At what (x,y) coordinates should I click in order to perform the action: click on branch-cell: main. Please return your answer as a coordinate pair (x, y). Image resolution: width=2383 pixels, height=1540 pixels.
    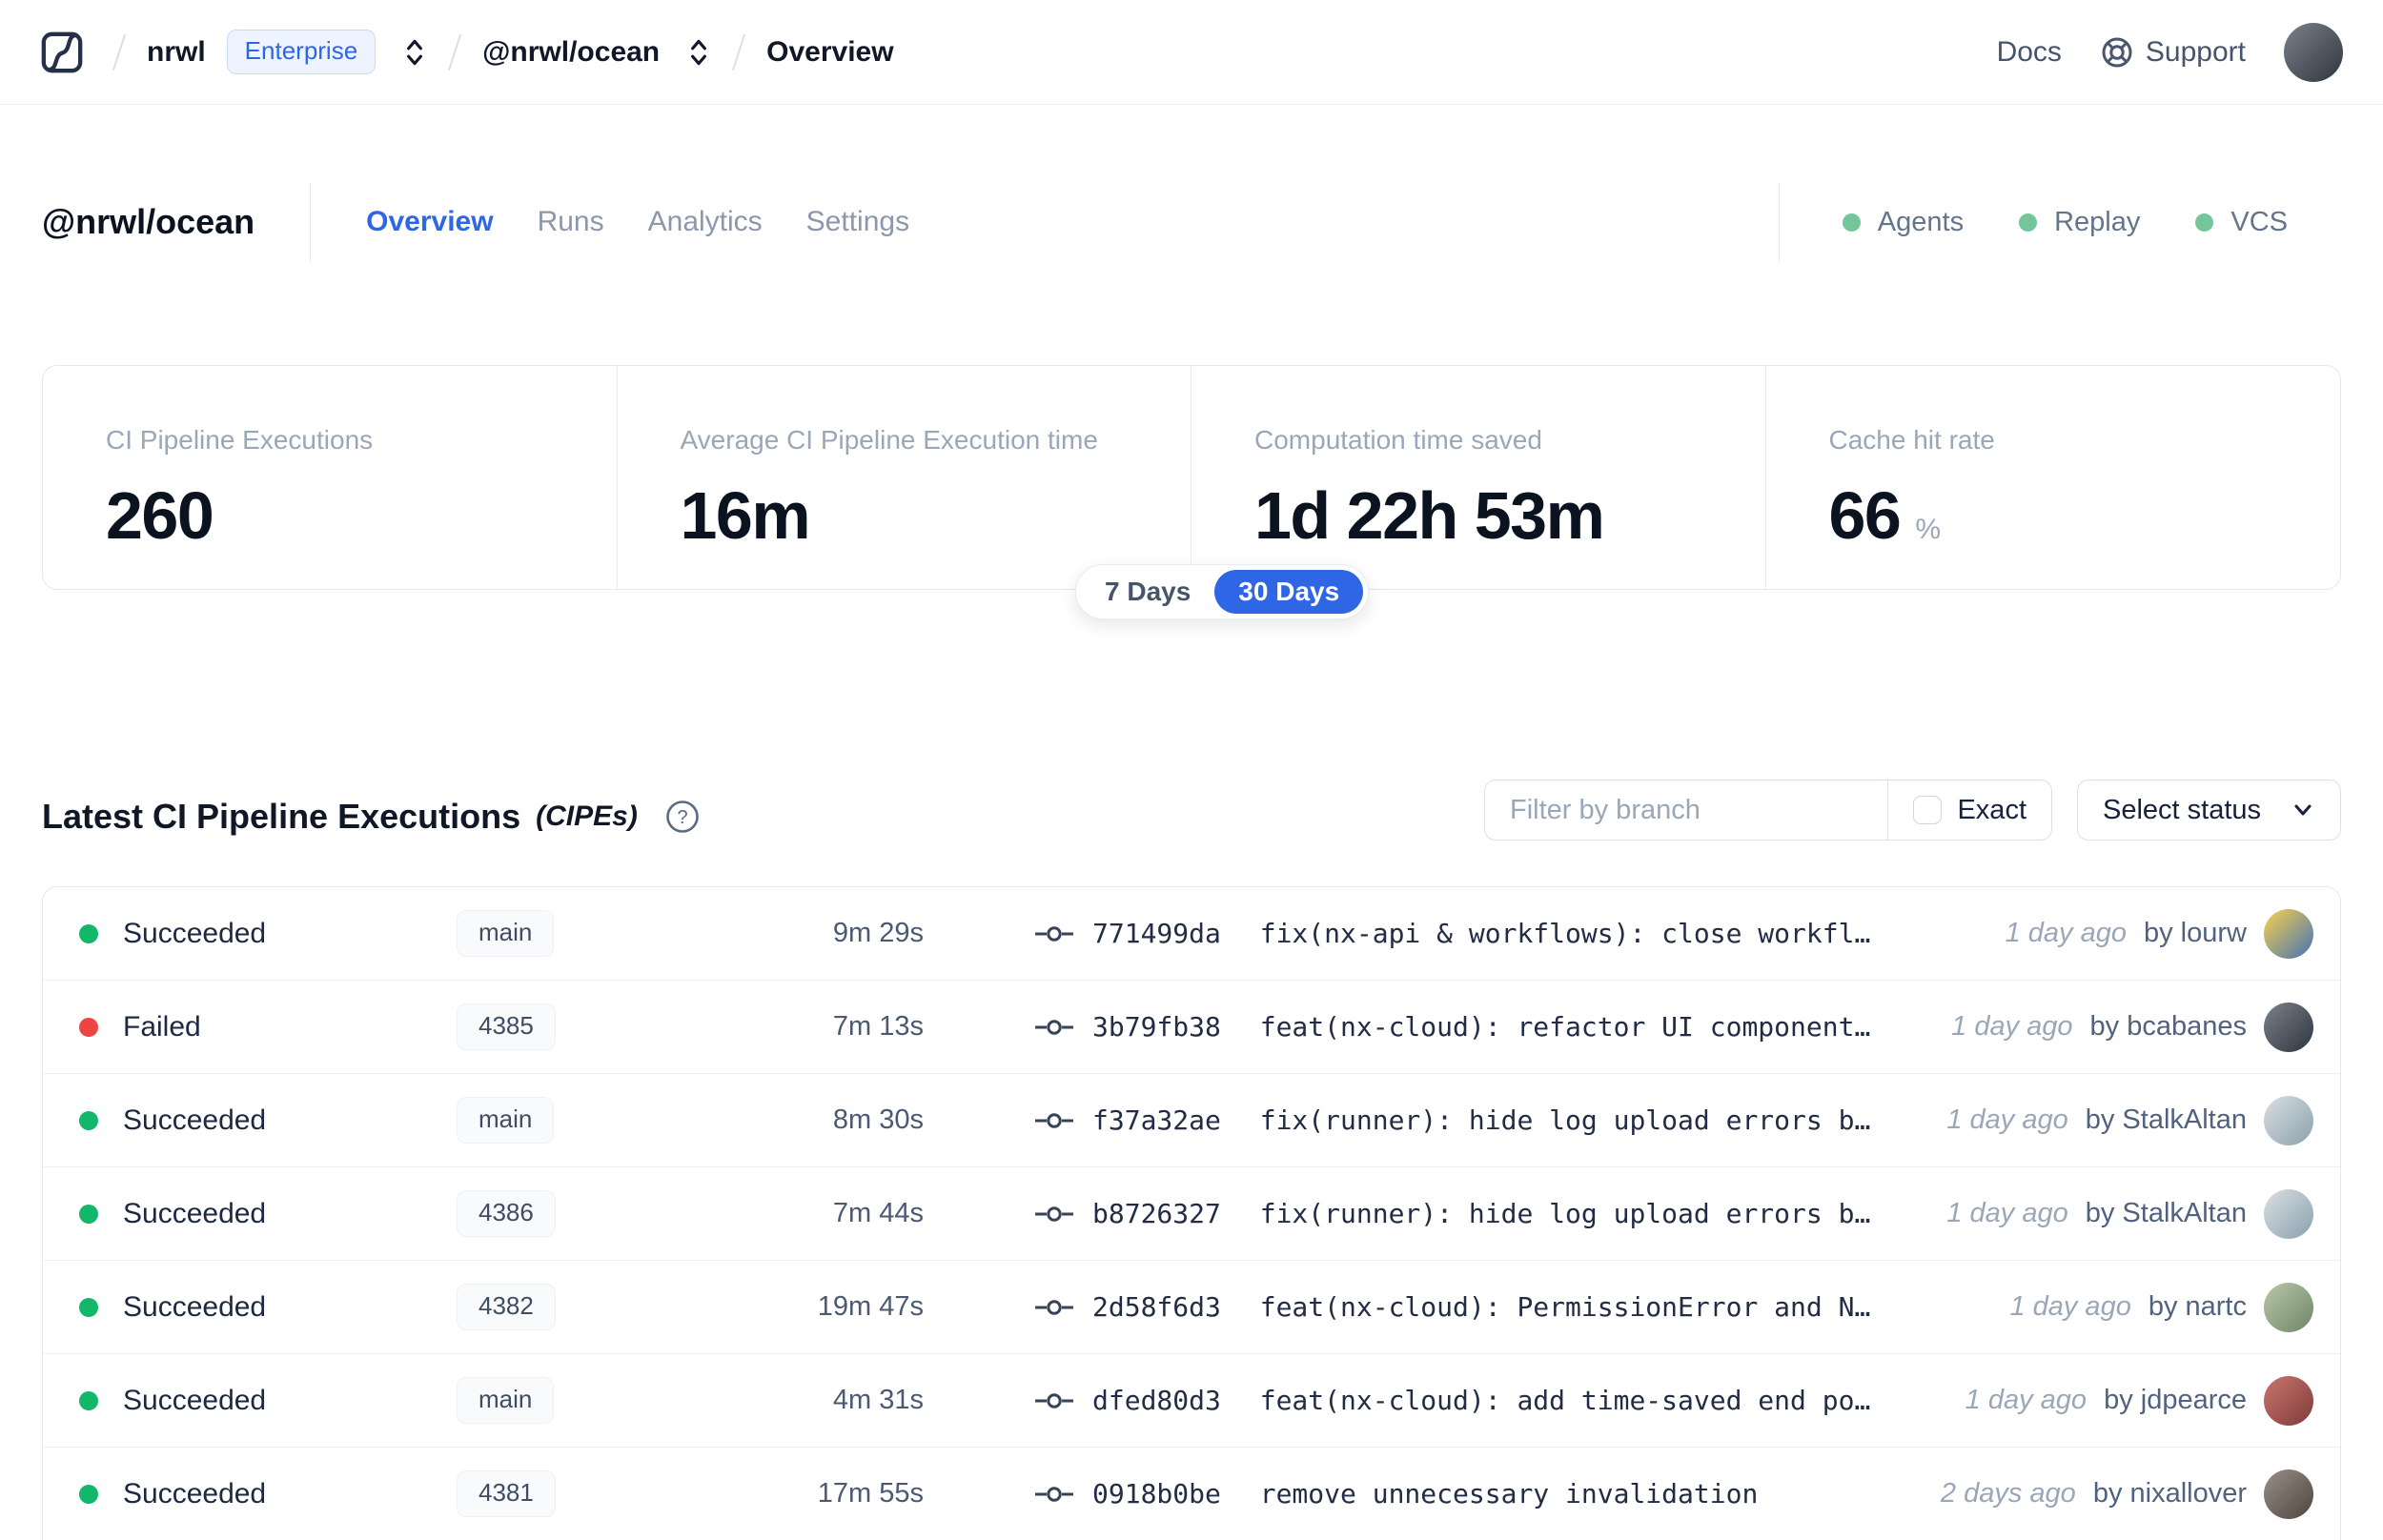
    Looking at the image, I should click on (552, 933).